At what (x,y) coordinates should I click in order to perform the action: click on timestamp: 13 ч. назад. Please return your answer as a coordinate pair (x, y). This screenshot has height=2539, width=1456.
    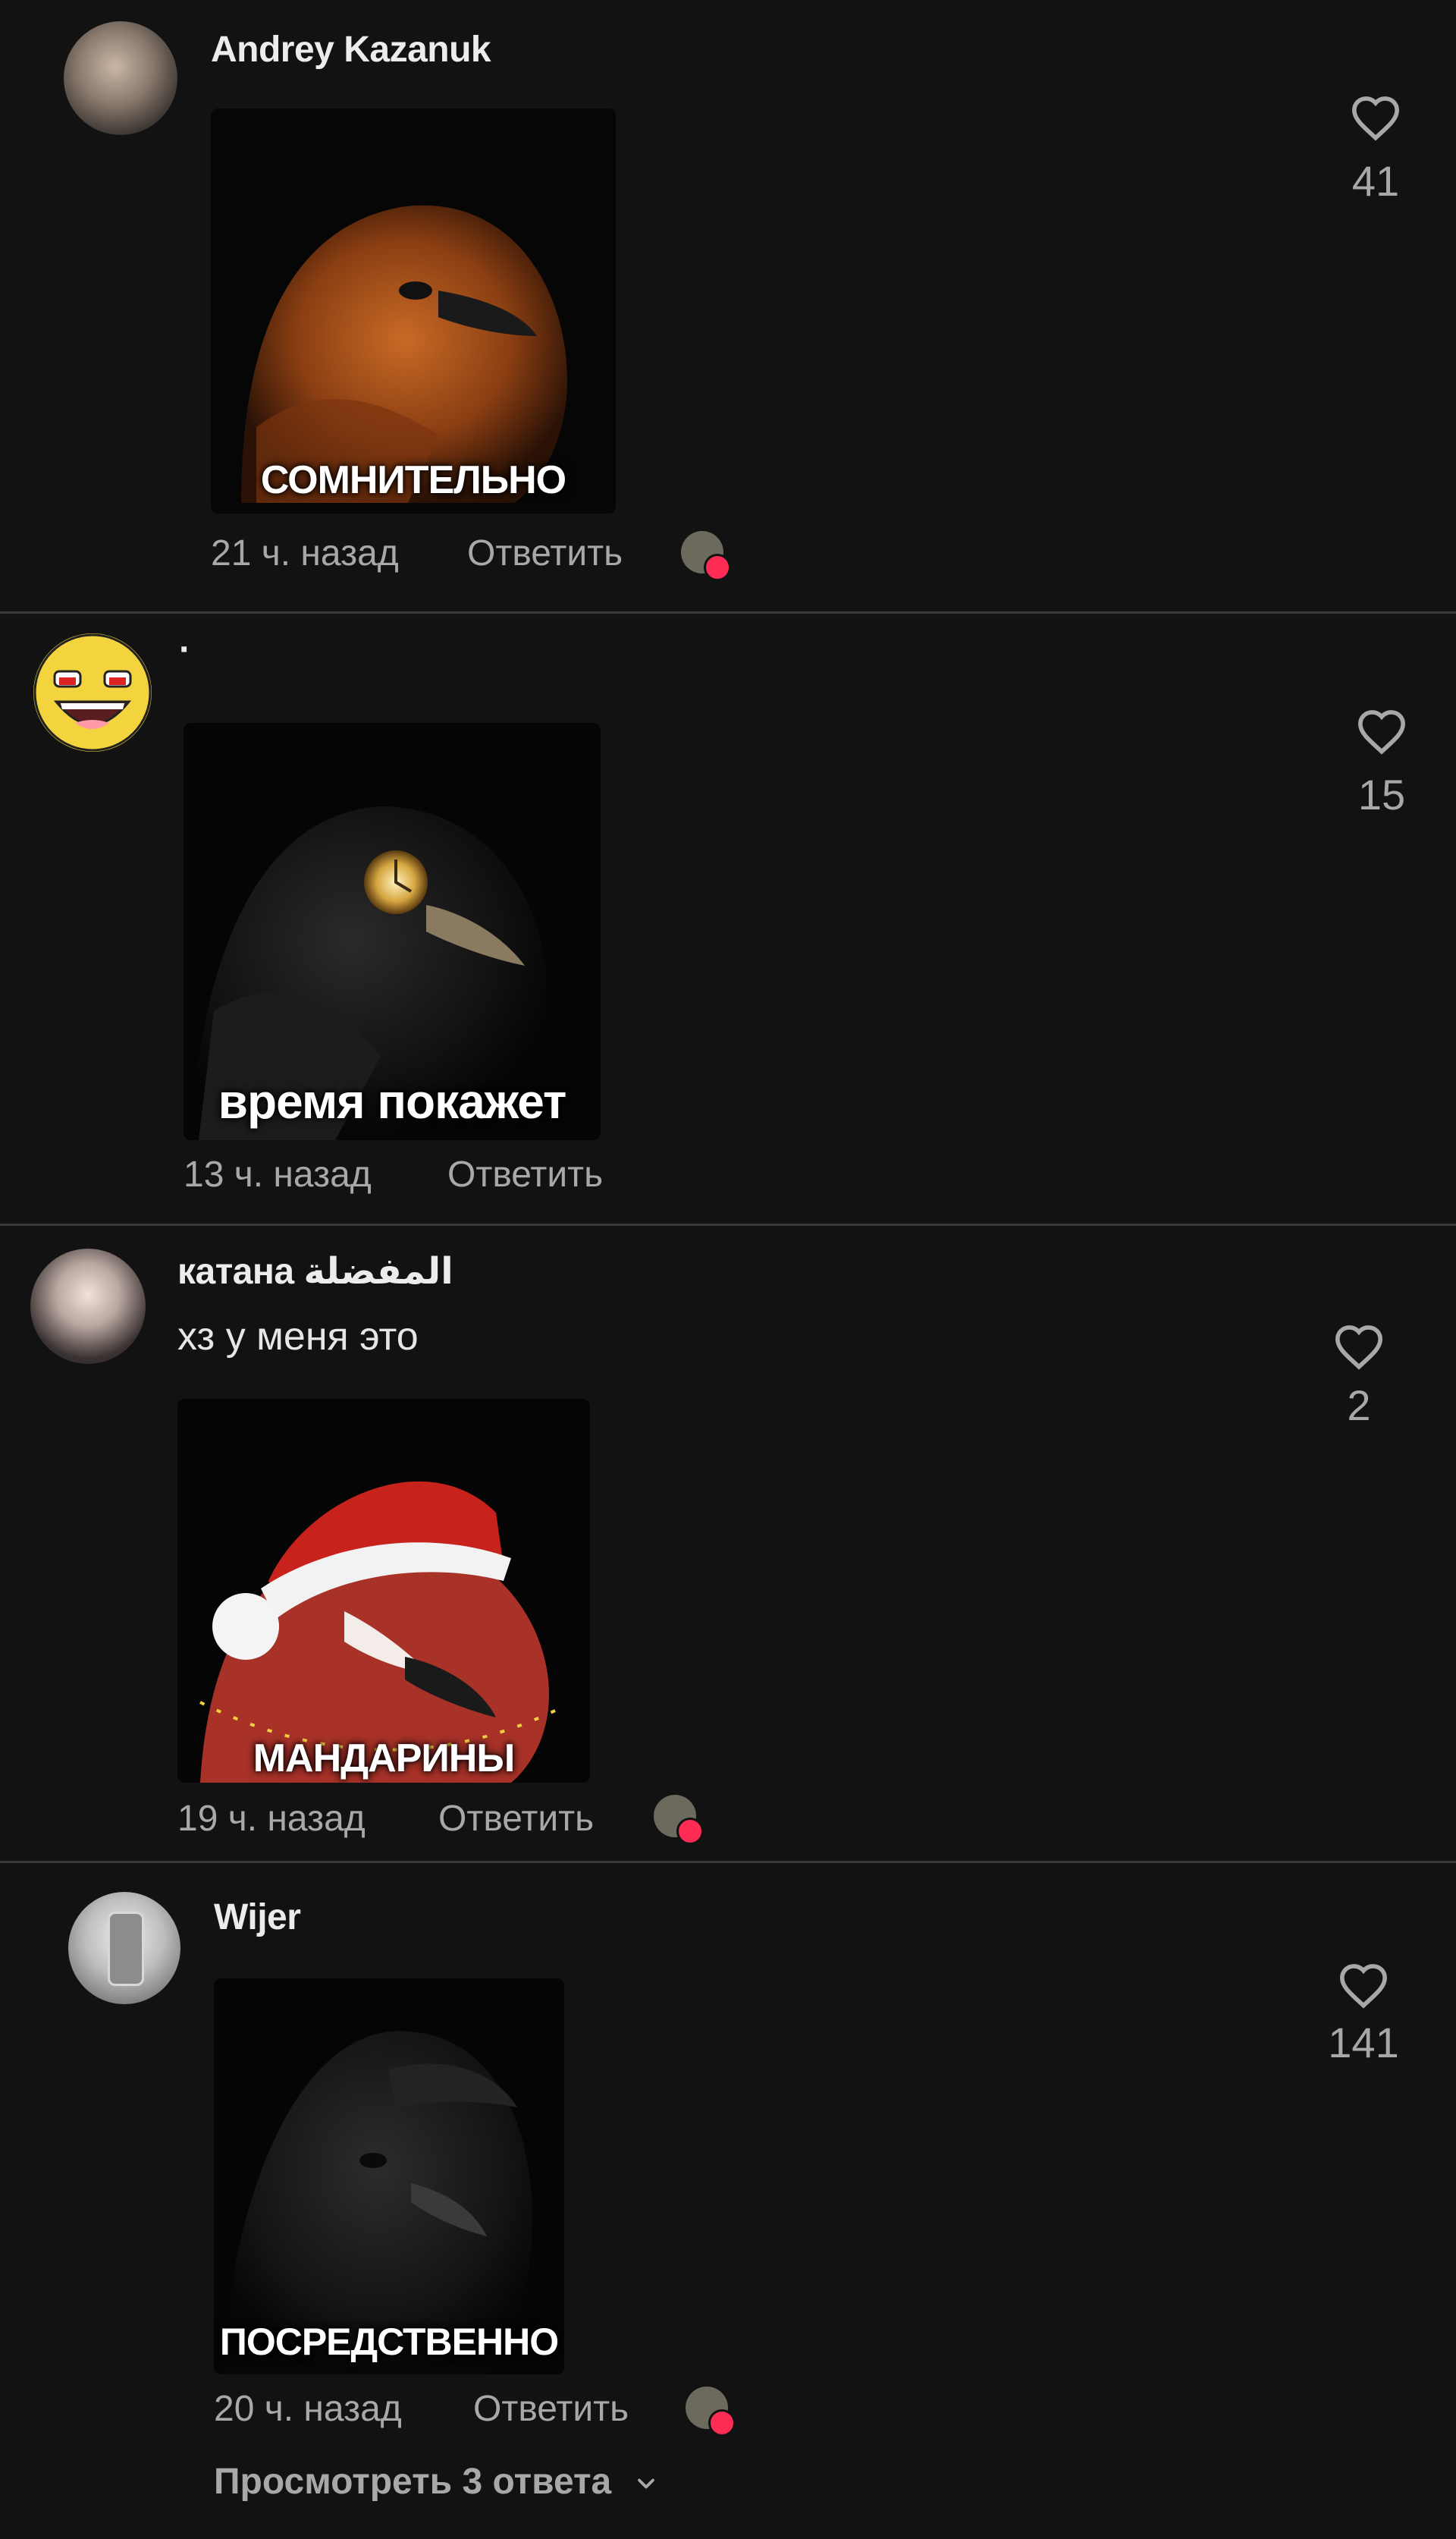
    Looking at the image, I should click on (278, 1175).